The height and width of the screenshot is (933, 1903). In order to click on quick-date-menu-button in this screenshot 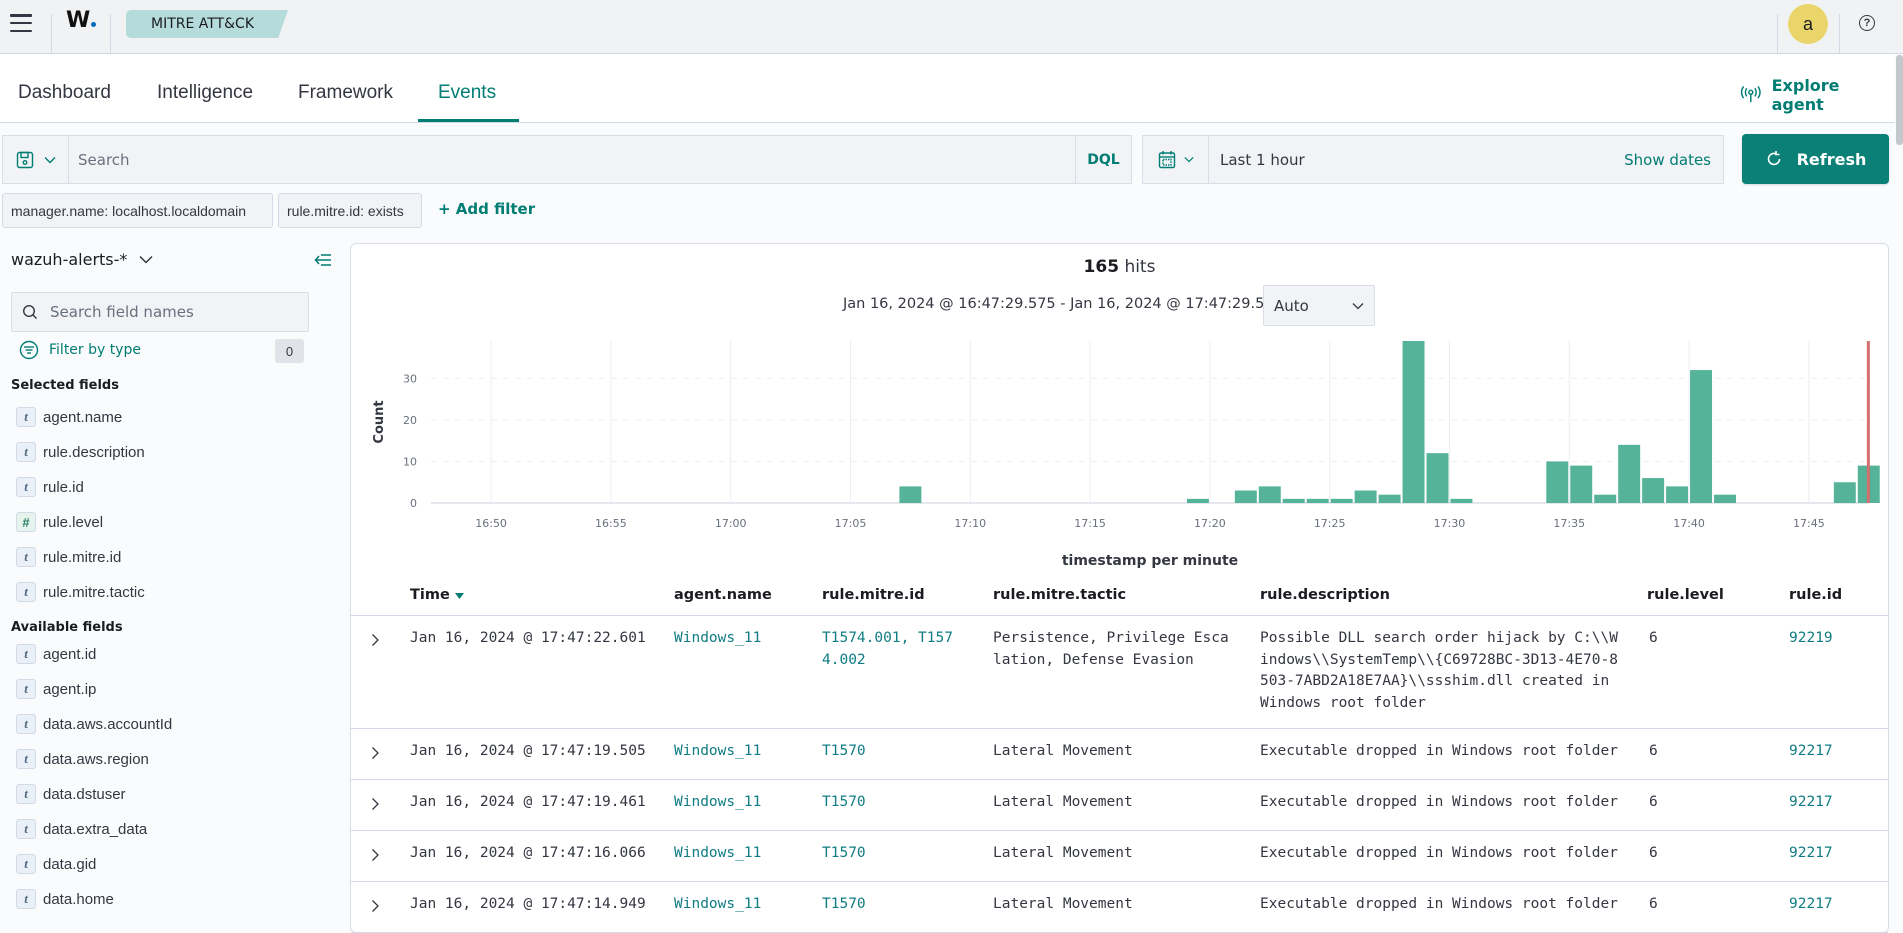, I will do `click(1175, 159)`.